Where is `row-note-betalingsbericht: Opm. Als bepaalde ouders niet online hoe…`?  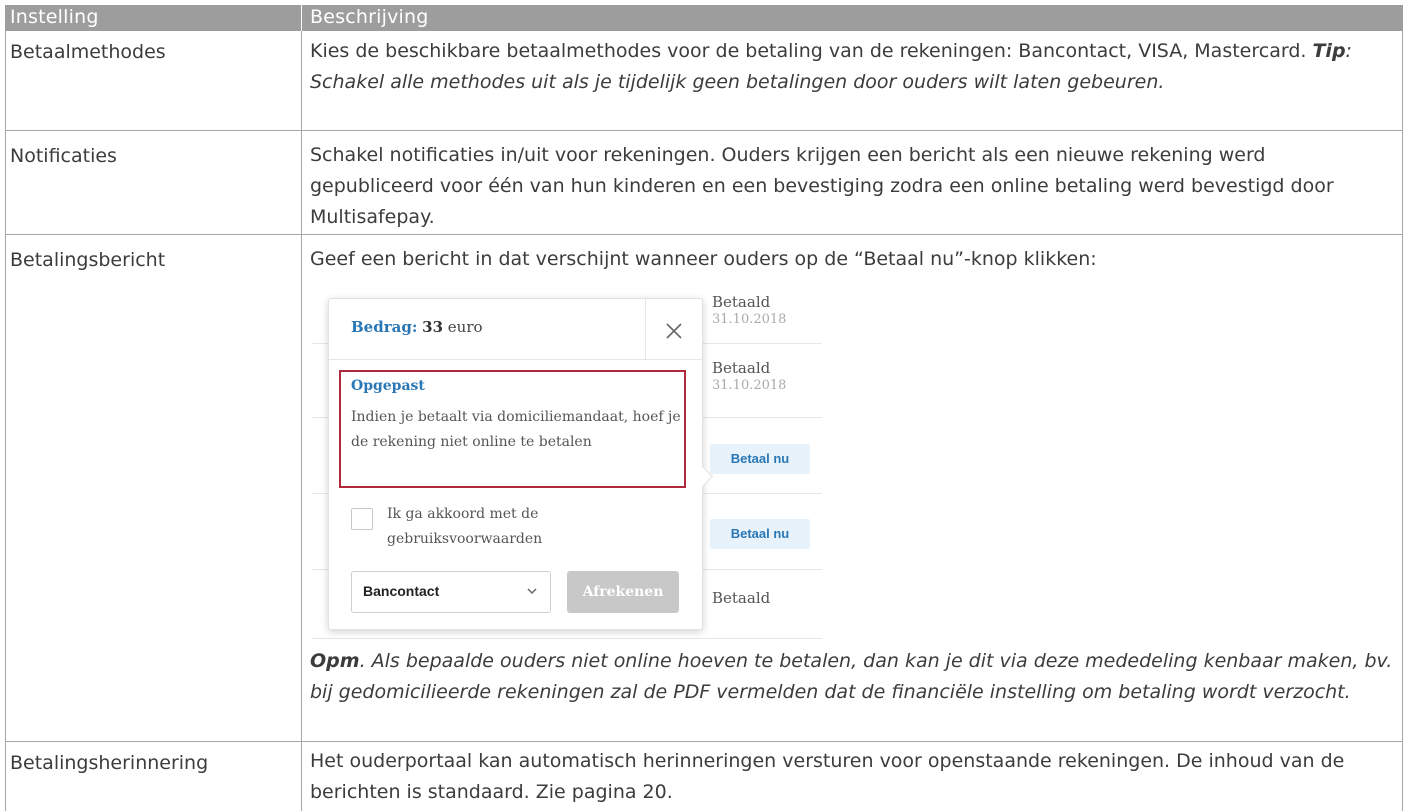
row-note-betalingsbericht: Opm. Als bepaalde ouders niet online hoe… is located at coordinates (852, 677).